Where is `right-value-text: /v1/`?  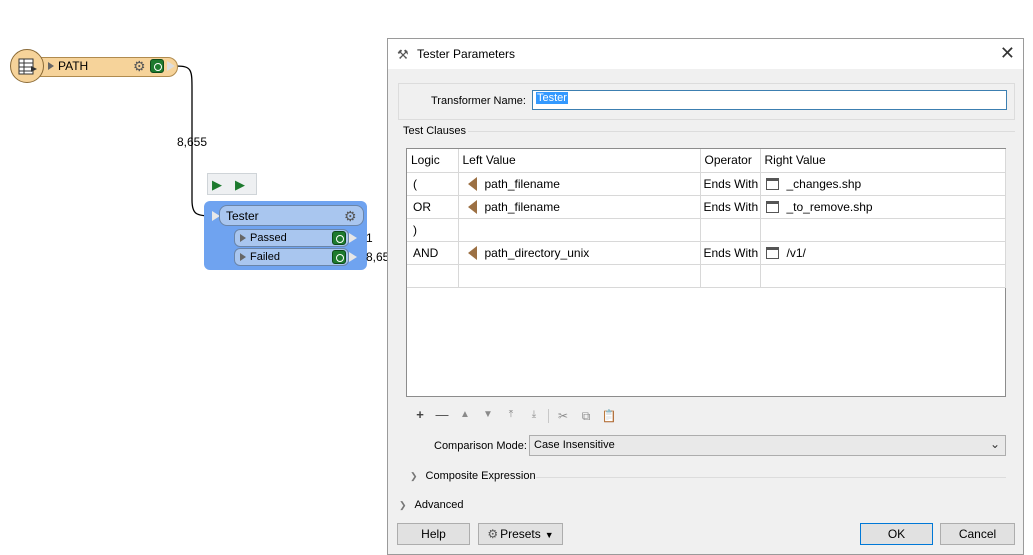 right-value-text: /v1/ is located at coordinates (796, 252).